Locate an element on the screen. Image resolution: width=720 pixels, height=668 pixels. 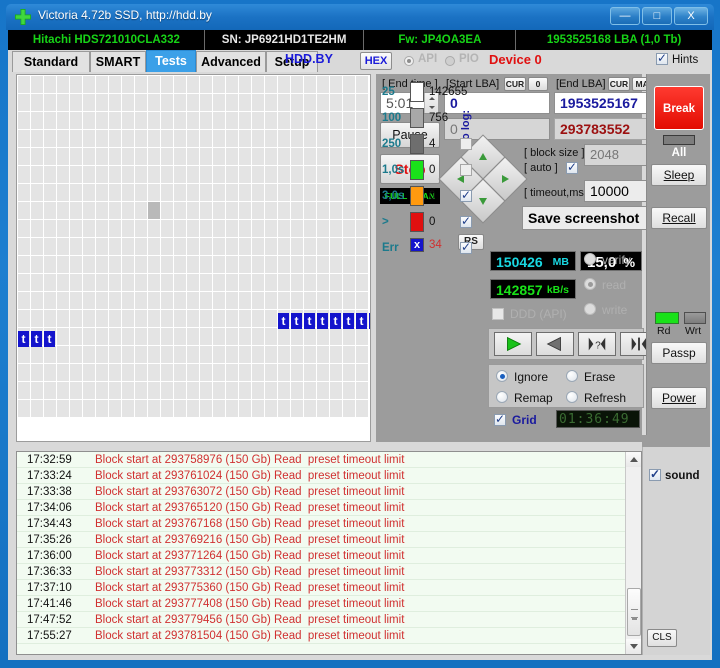
tab-standard: Standard is located at coordinates (51, 61).